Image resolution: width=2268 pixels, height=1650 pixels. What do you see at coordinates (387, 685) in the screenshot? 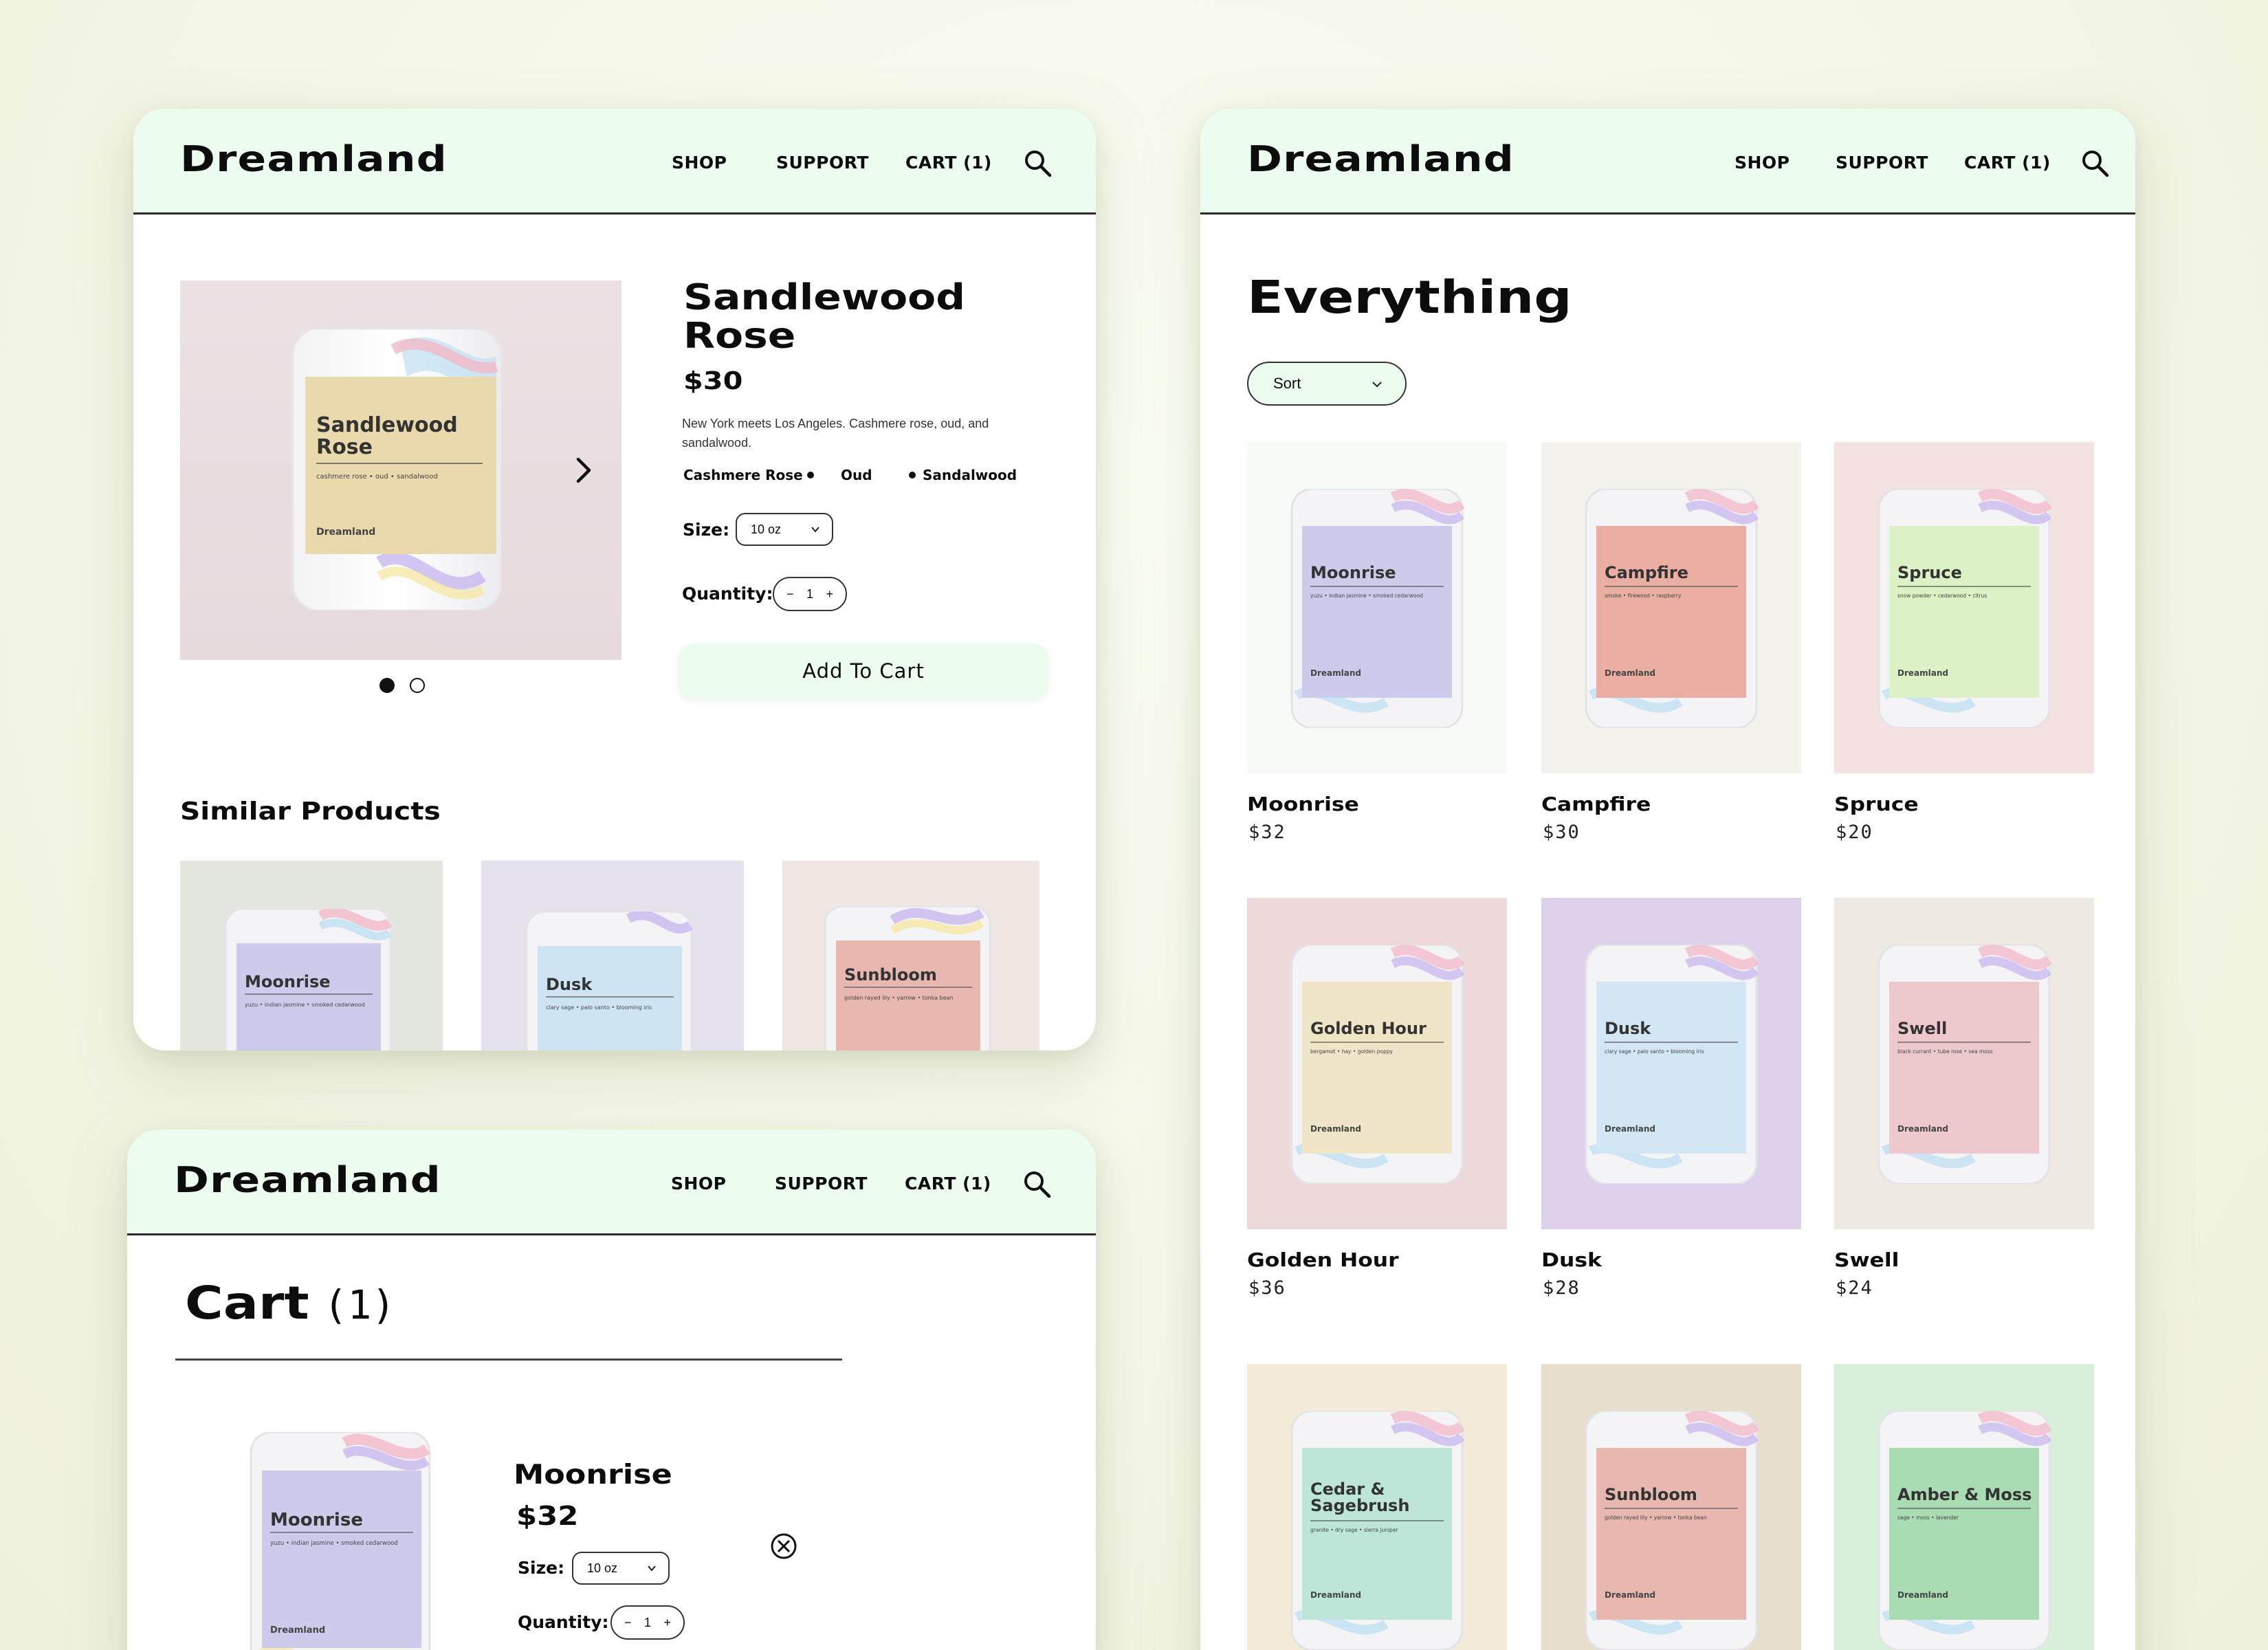
I see `carousel-dot-active` at bounding box center [387, 685].